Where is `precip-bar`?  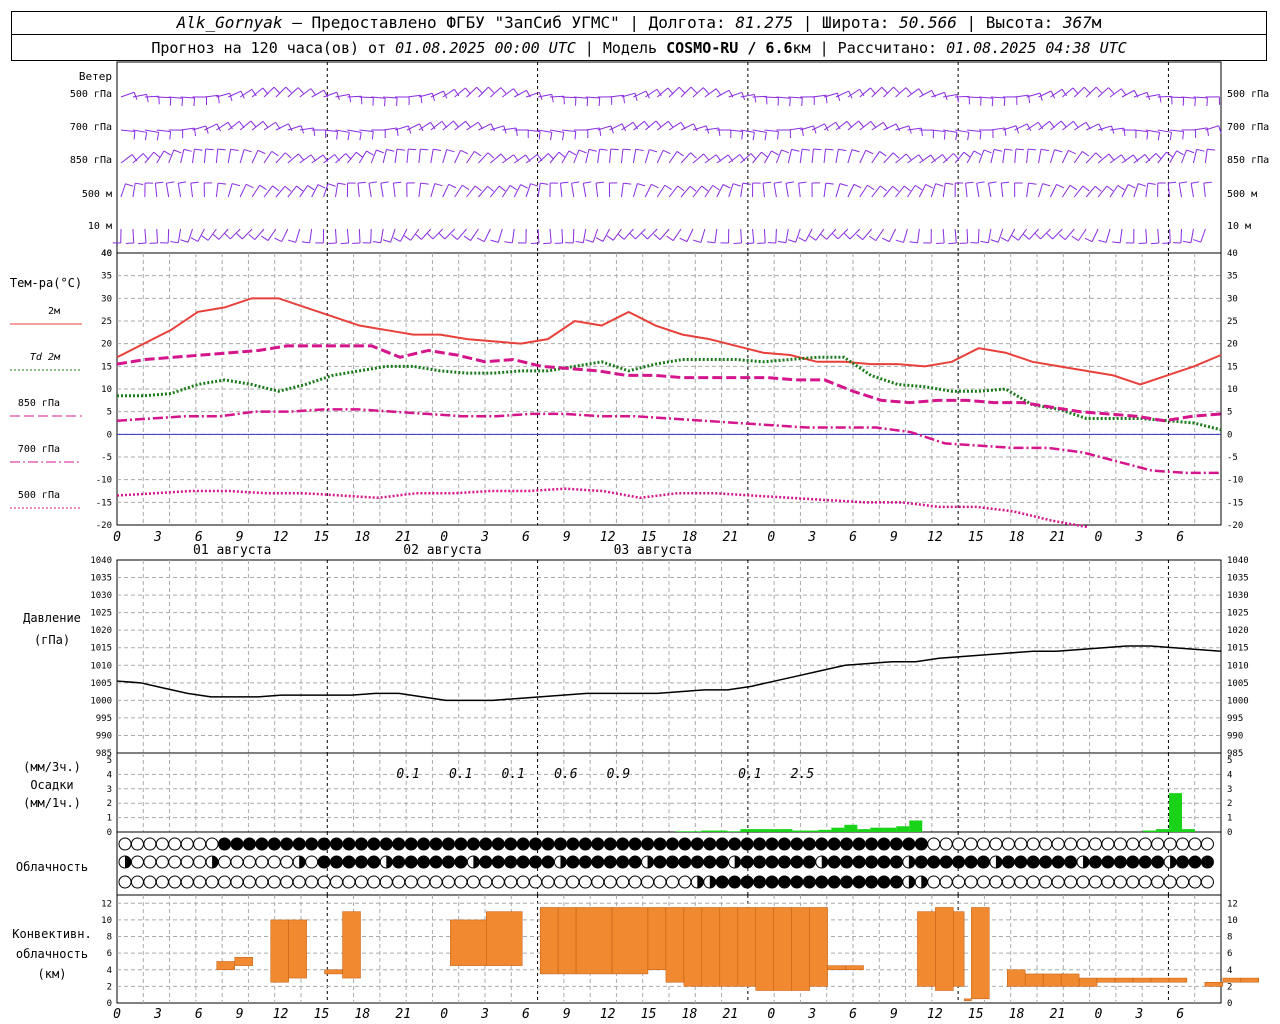
precip-bar is located at coordinates (877, 829).